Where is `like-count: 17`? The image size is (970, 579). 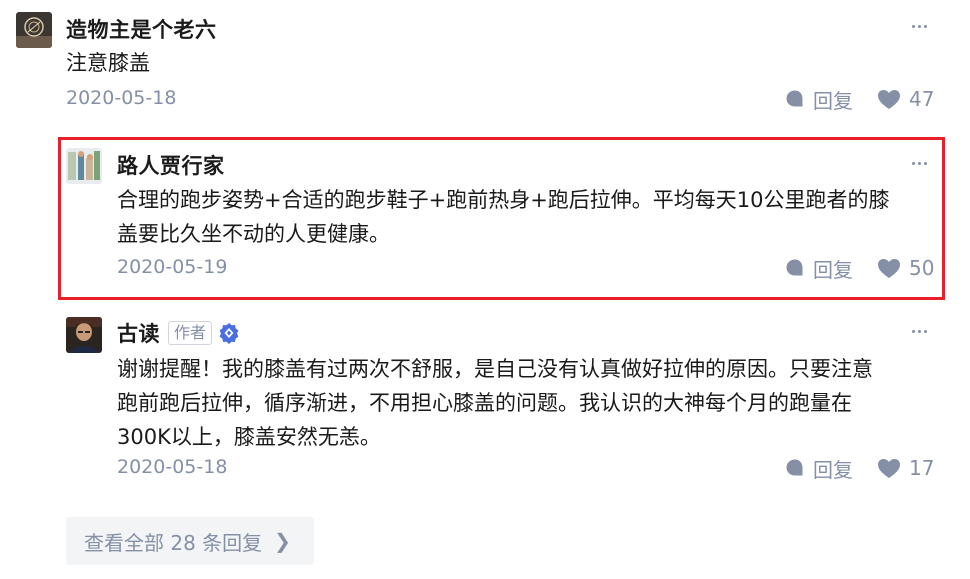
like-count: 17 is located at coordinates (922, 468).